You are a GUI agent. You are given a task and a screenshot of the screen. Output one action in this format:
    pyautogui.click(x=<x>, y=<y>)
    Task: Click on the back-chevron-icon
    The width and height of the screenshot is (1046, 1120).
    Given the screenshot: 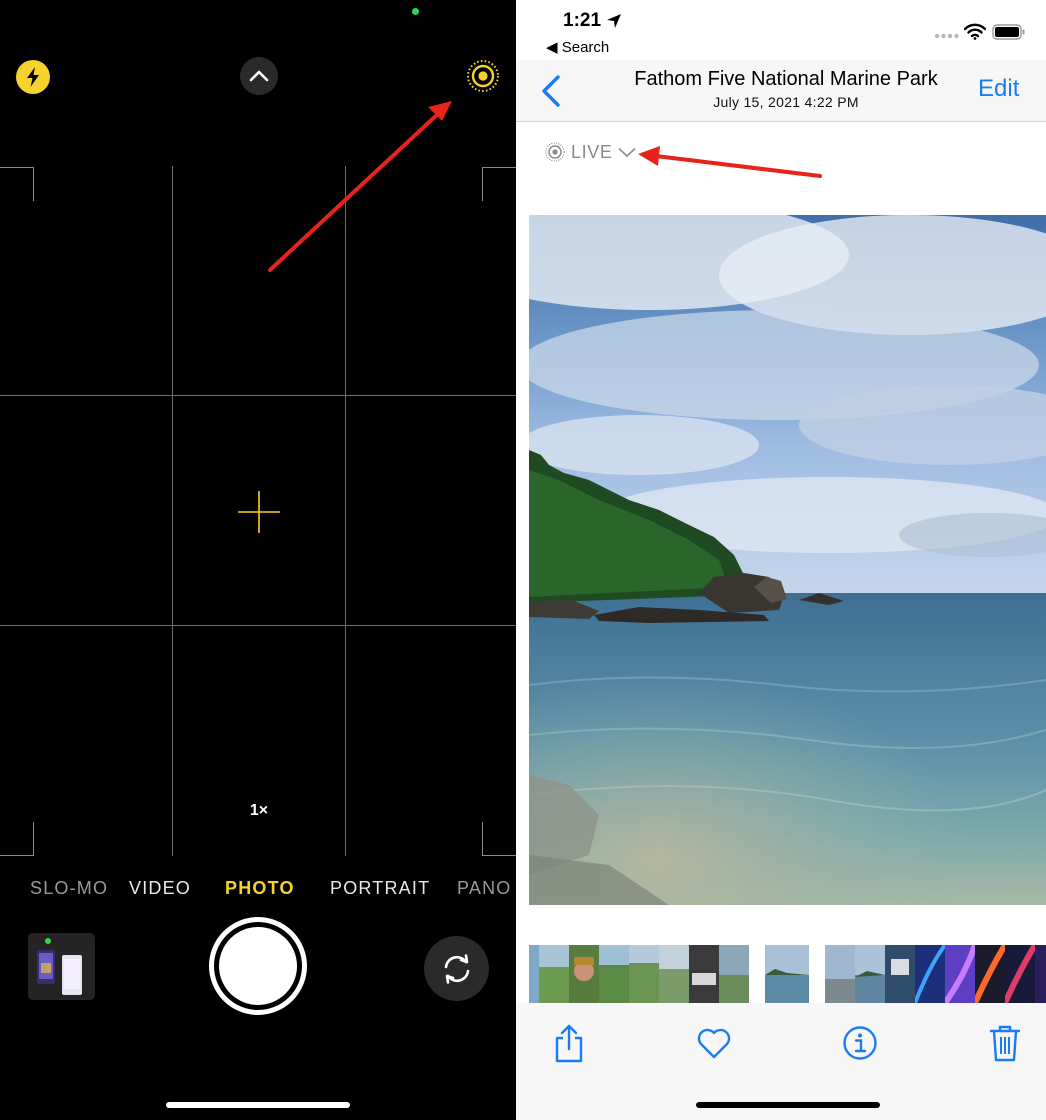 What is the action you would take?
    pyautogui.click(x=551, y=92)
    